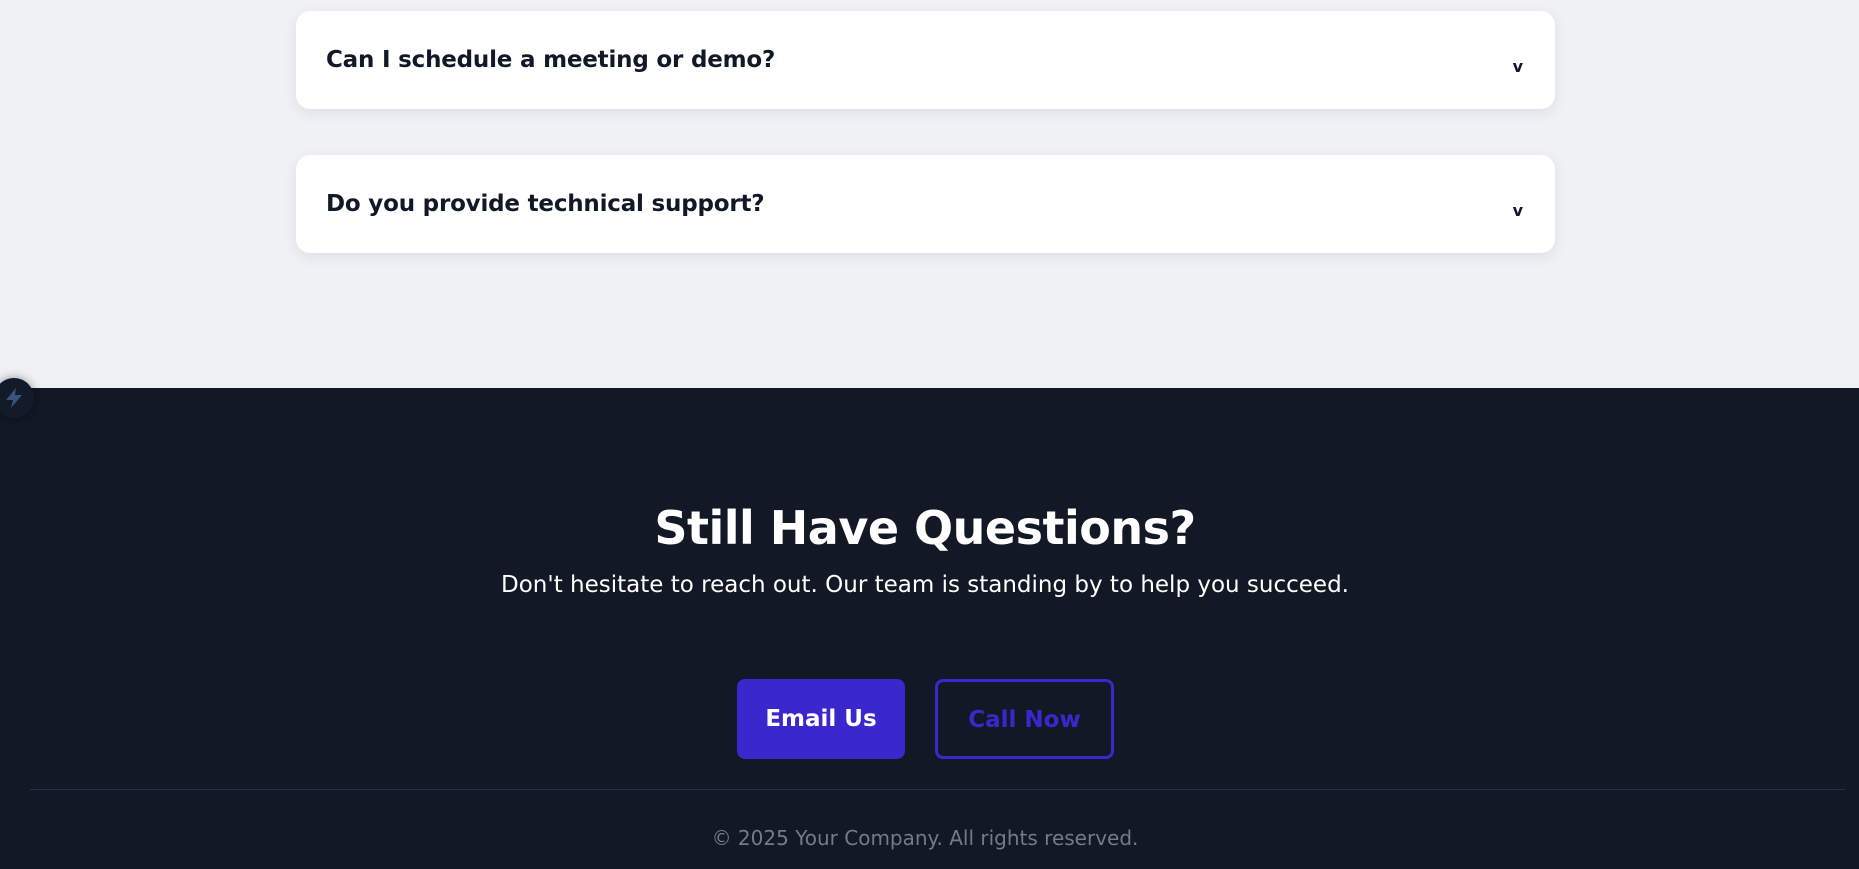 This screenshot has height=869, width=1859. Describe the element at coordinates (545, 204) in the screenshot. I see `faq-question: Do you provide technical support?` at that location.